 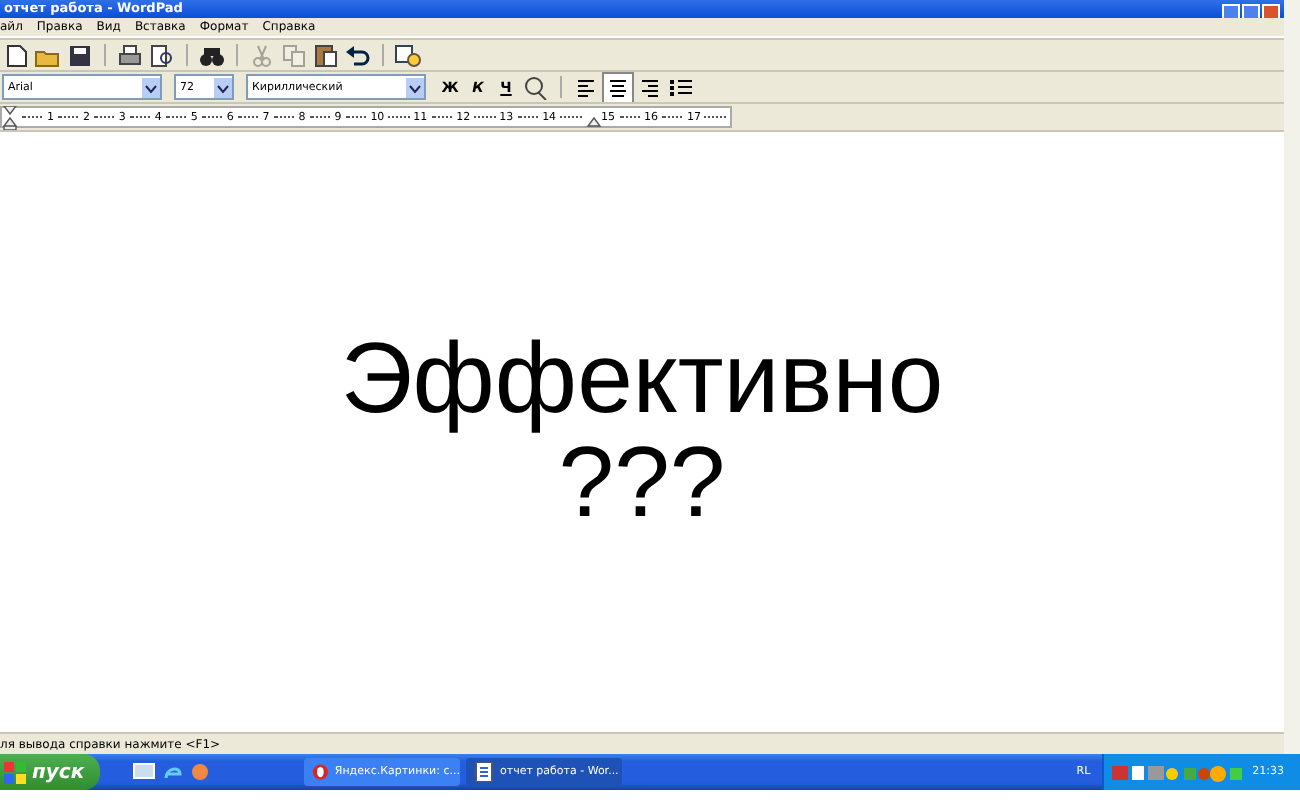 What do you see at coordinates (15, 772) in the screenshot?
I see `windows-logo-icon` at bounding box center [15, 772].